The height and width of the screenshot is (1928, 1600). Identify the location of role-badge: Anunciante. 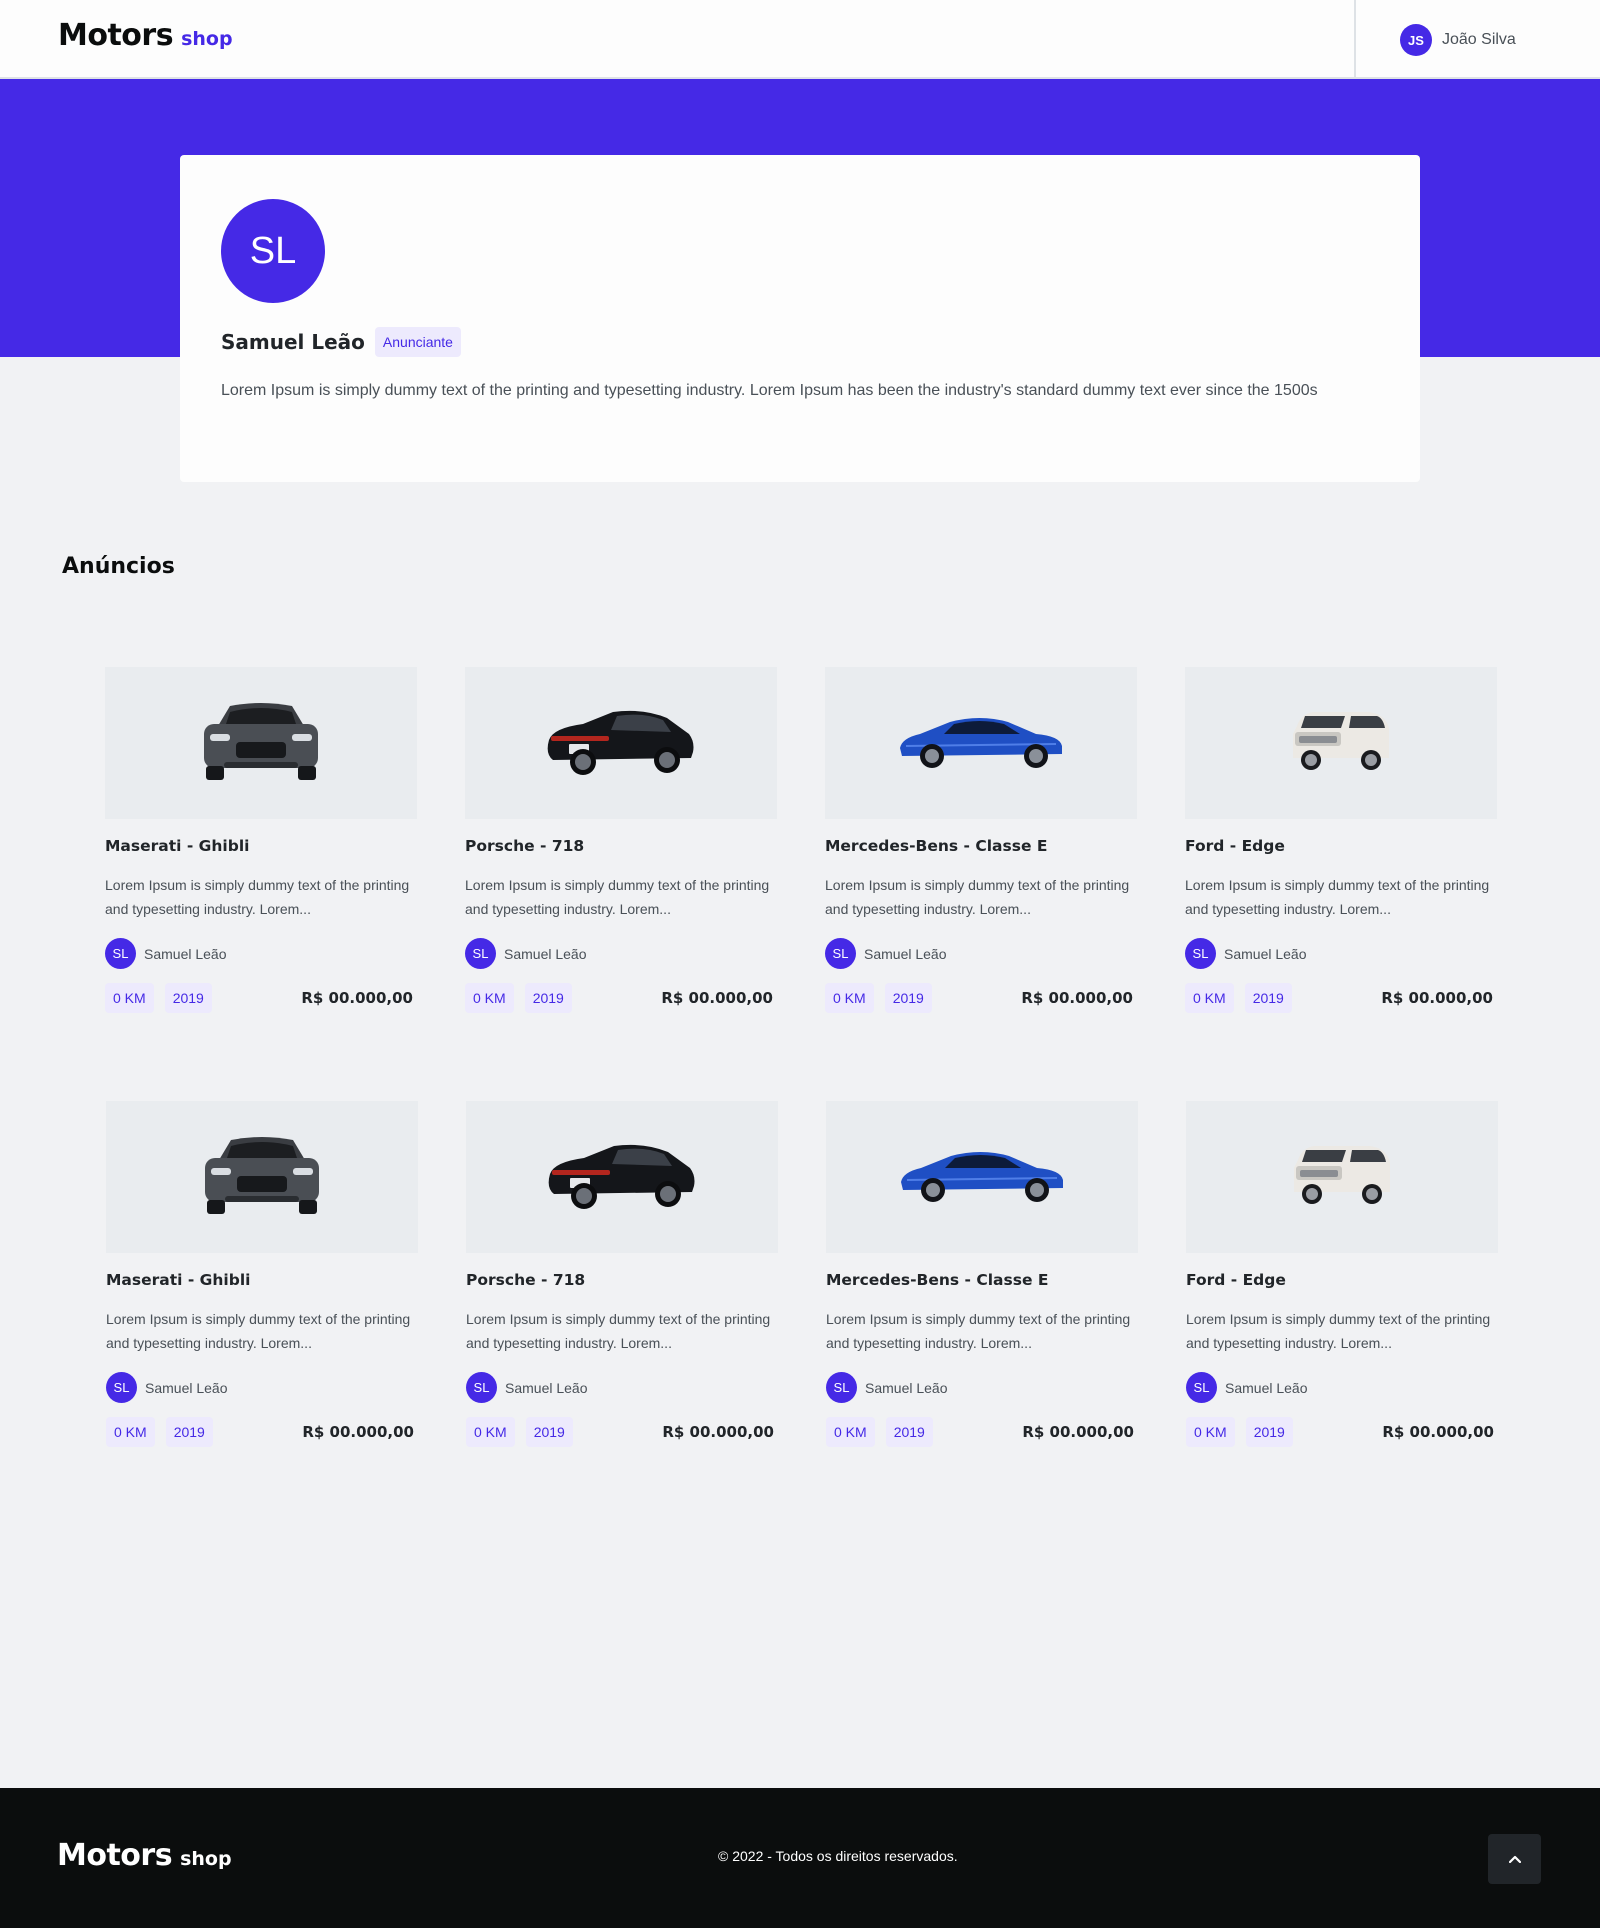
(417, 342).